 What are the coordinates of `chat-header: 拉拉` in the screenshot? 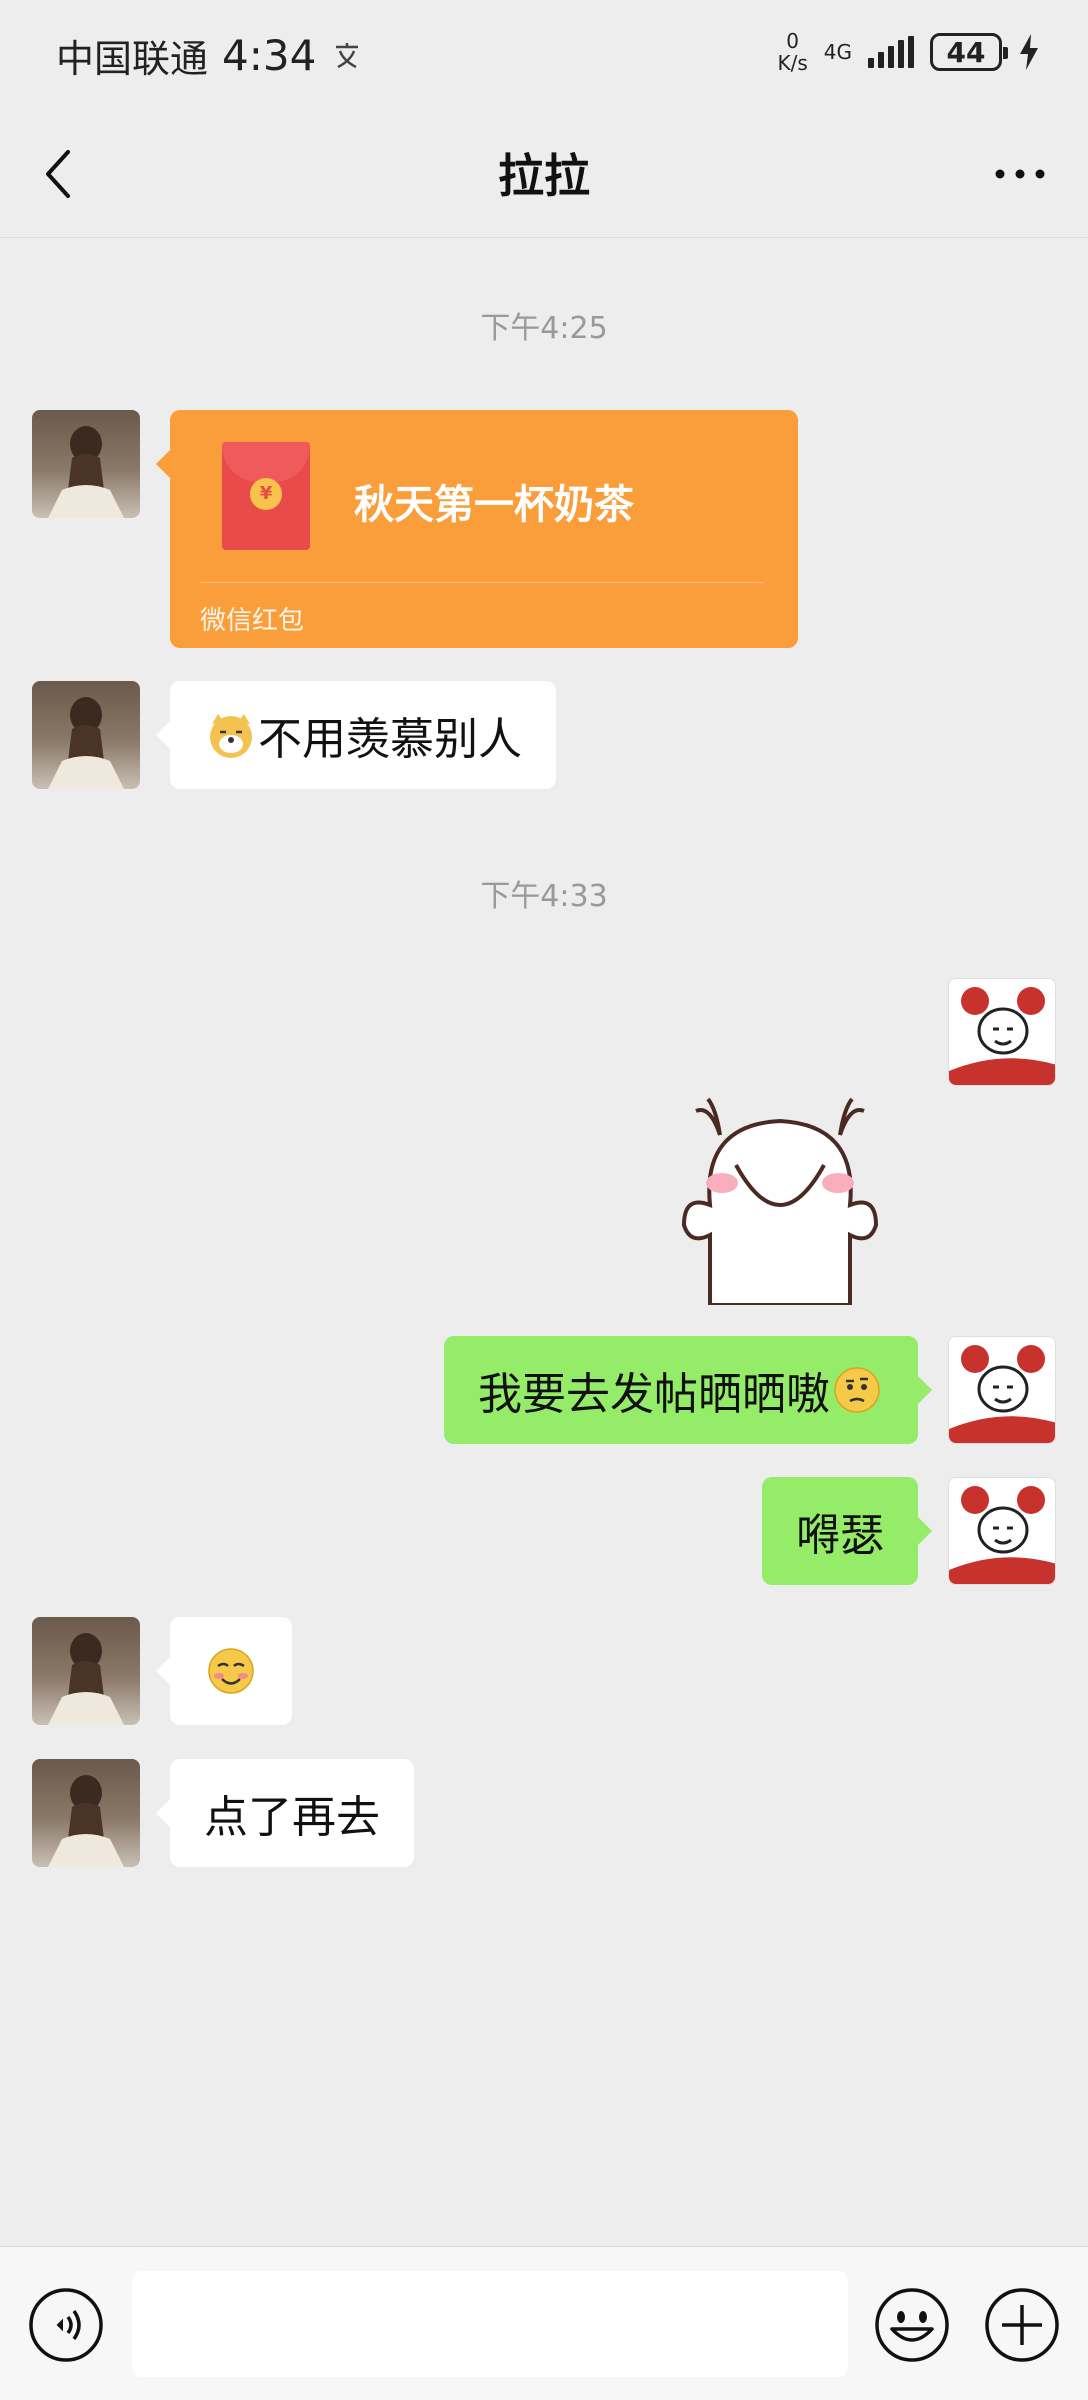 It's located at (544, 174).